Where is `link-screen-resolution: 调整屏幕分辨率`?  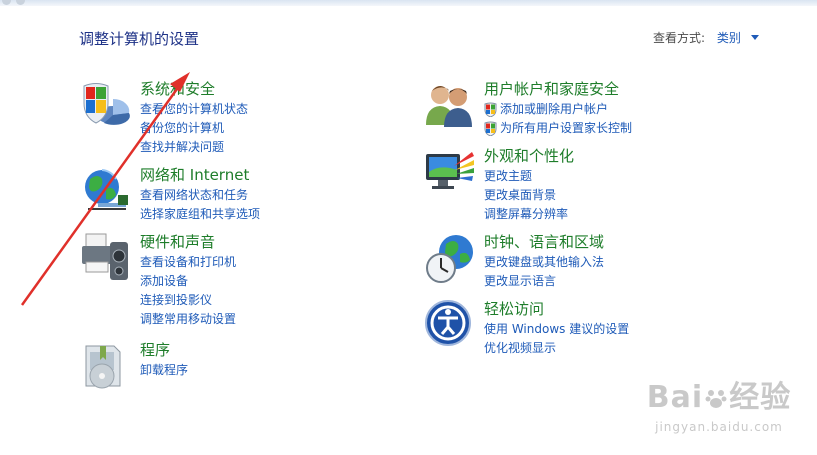 link-screen-resolution: 调整屏幕分辨率 is located at coordinates (529, 214).